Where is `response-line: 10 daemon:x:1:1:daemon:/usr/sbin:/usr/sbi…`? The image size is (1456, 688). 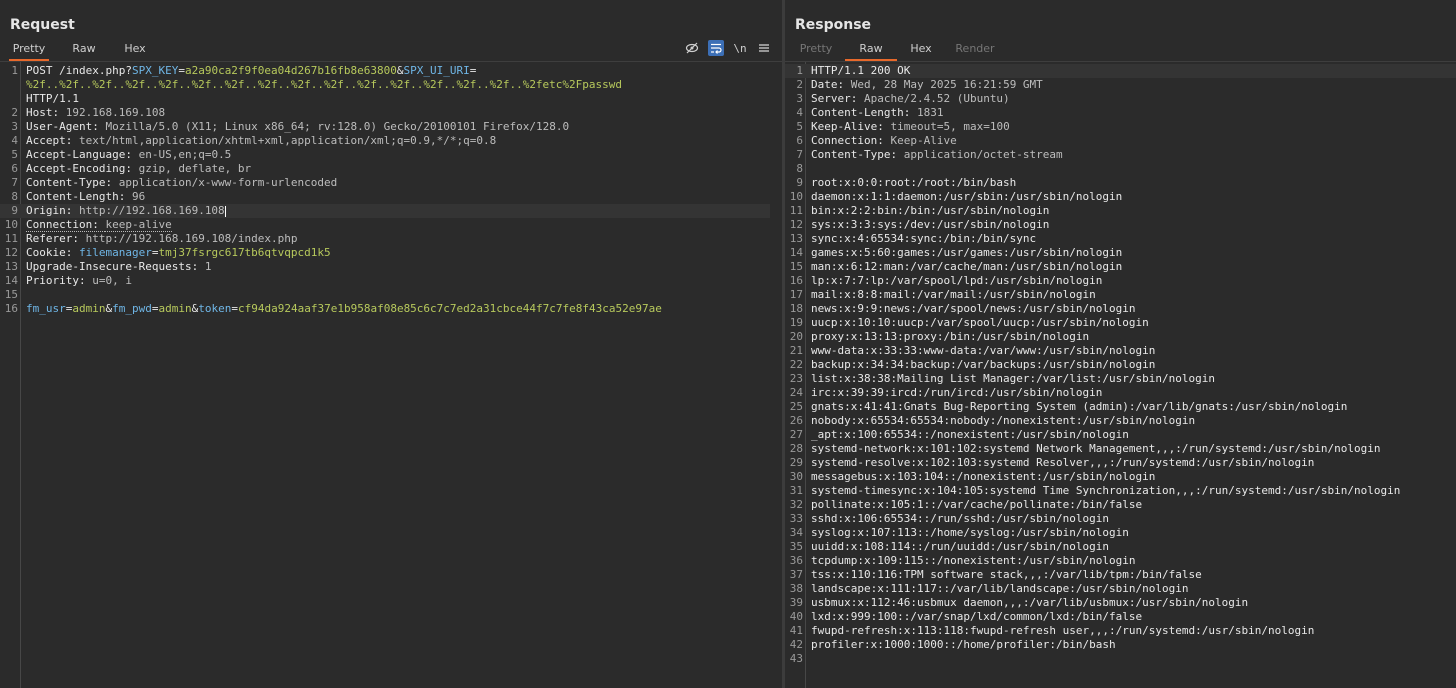 response-line: 10 daemon:x:1:1:daemon:/usr/sbin:/usr/sbi… is located at coordinates (1120, 197).